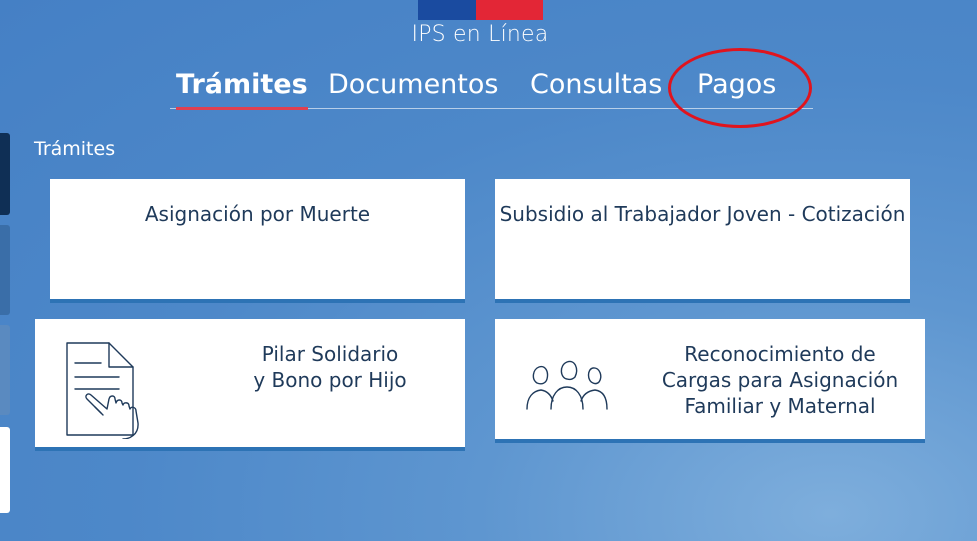  I want to click on flag-red-stripe, so click(509, 10).